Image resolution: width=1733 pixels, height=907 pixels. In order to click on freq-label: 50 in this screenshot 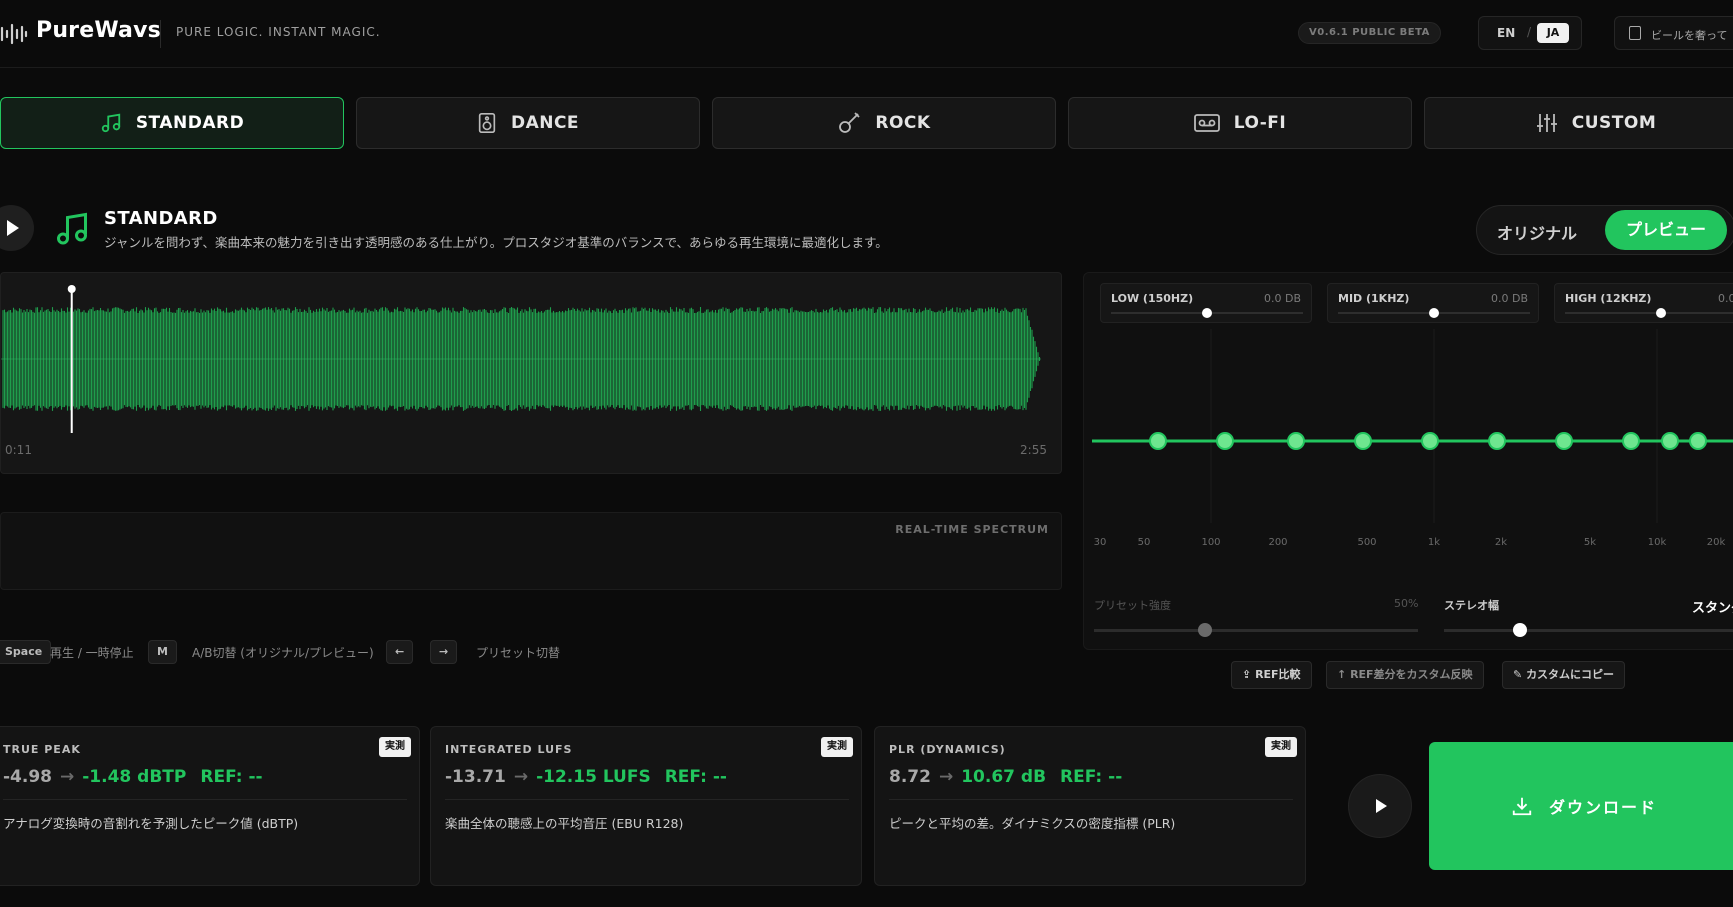, I will do `click(1144, 542)`.